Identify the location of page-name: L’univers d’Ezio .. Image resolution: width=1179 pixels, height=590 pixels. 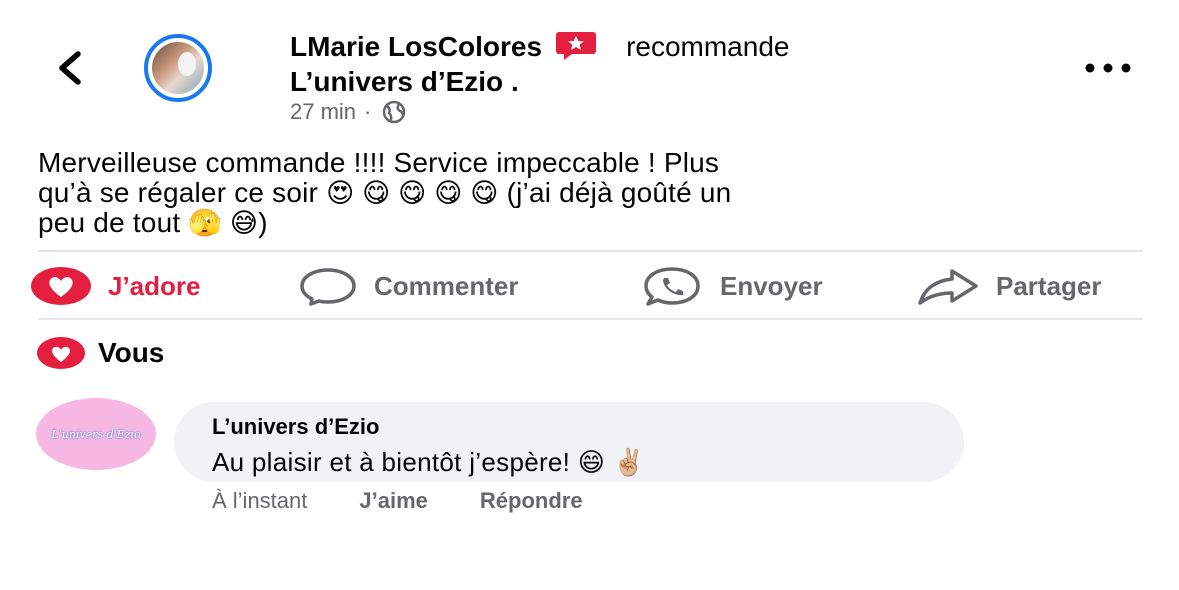
(404, 82).